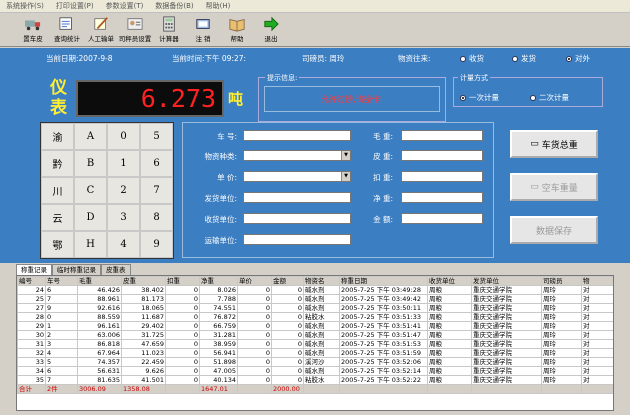  I want to click on key: B, so click(90, 163).